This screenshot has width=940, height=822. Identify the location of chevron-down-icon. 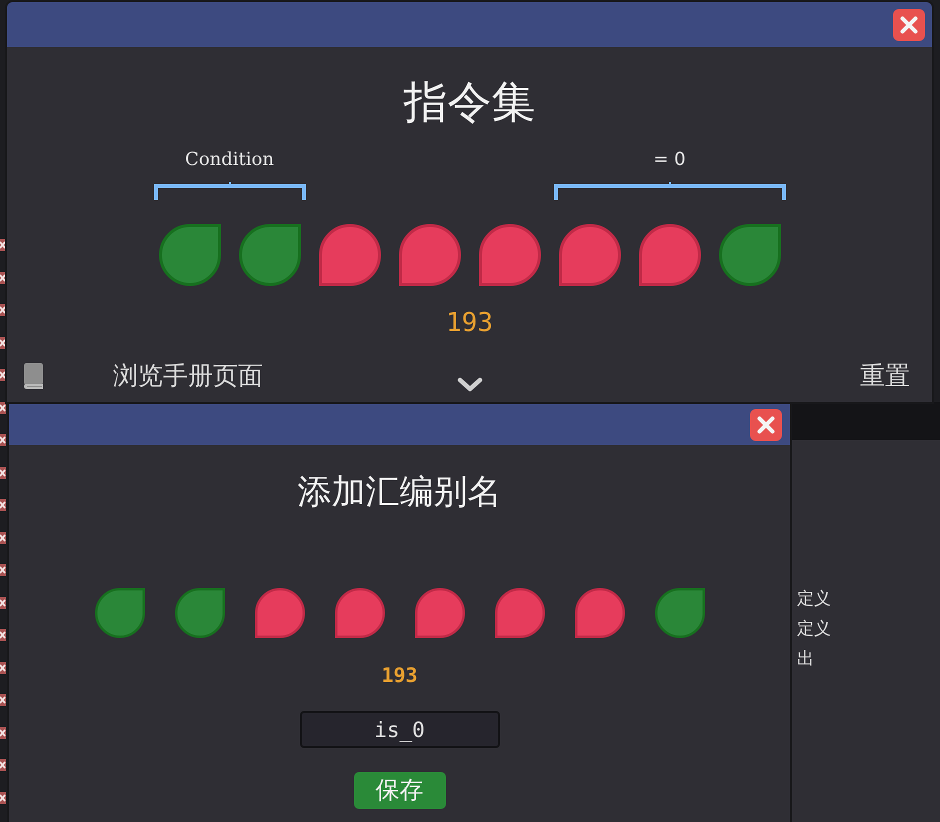
(469, 384).